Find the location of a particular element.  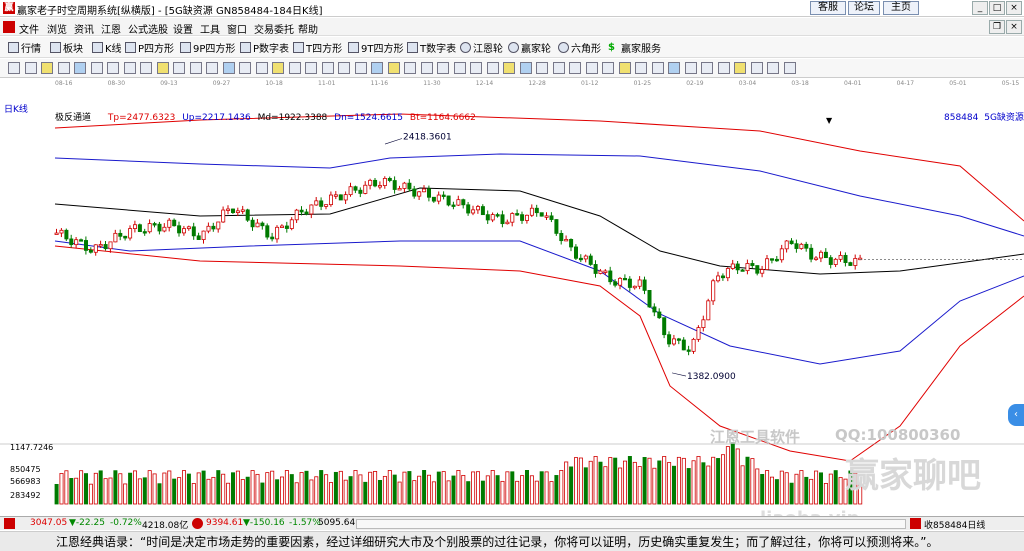

btn-t-square: T四方形 is located at coordinates (317, 47).